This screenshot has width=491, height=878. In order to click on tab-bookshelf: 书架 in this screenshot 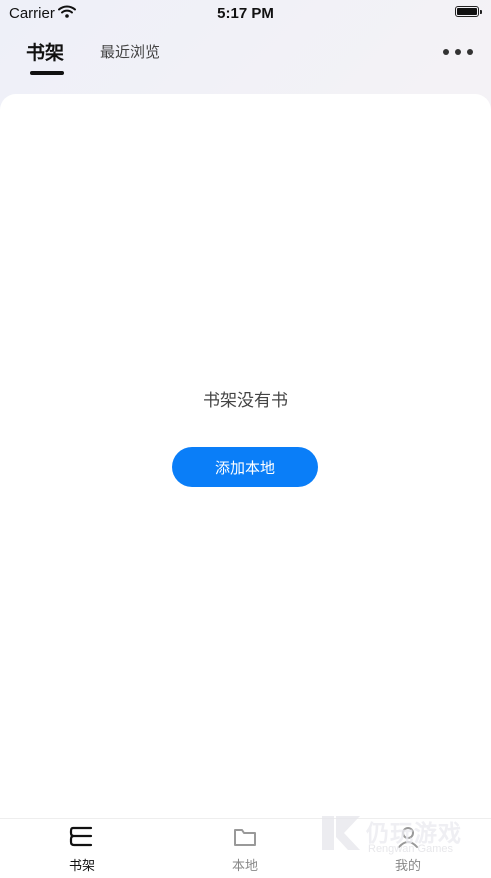, I will do `click(45, 51)`.